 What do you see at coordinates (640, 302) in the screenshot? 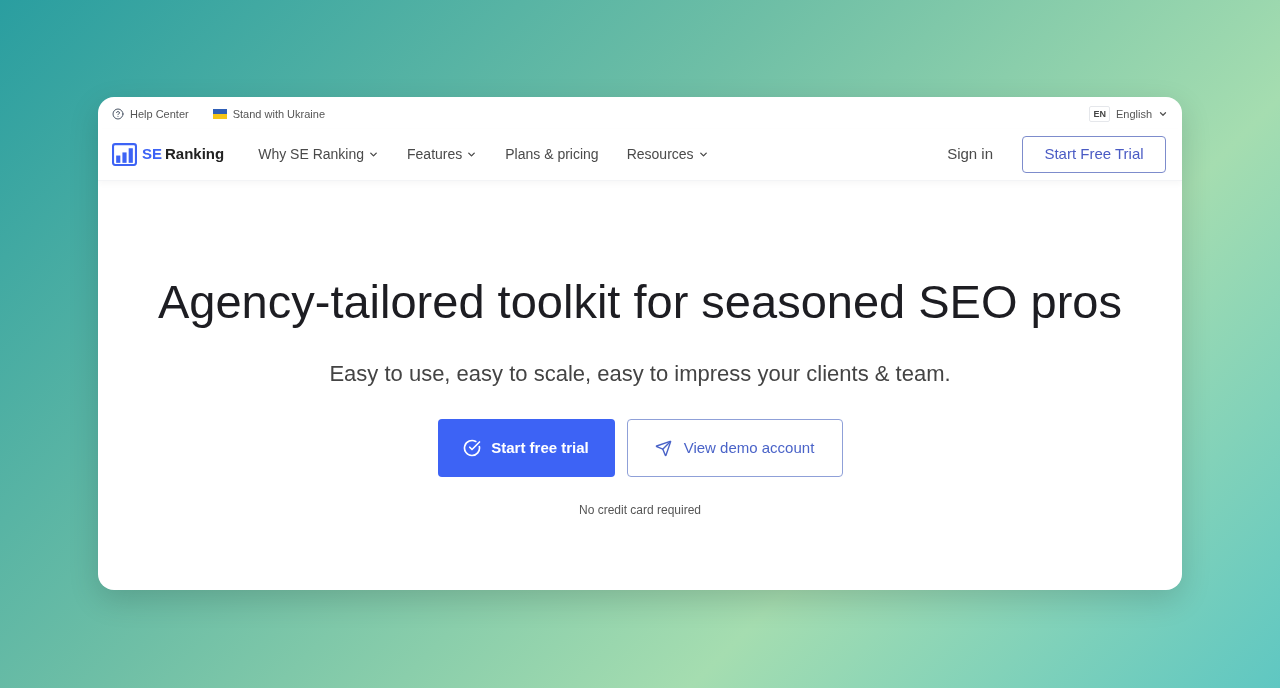
I see `hero-title: Agency-tailored toolkit for seasoned SEO pros` at bounding box center [640, 302].